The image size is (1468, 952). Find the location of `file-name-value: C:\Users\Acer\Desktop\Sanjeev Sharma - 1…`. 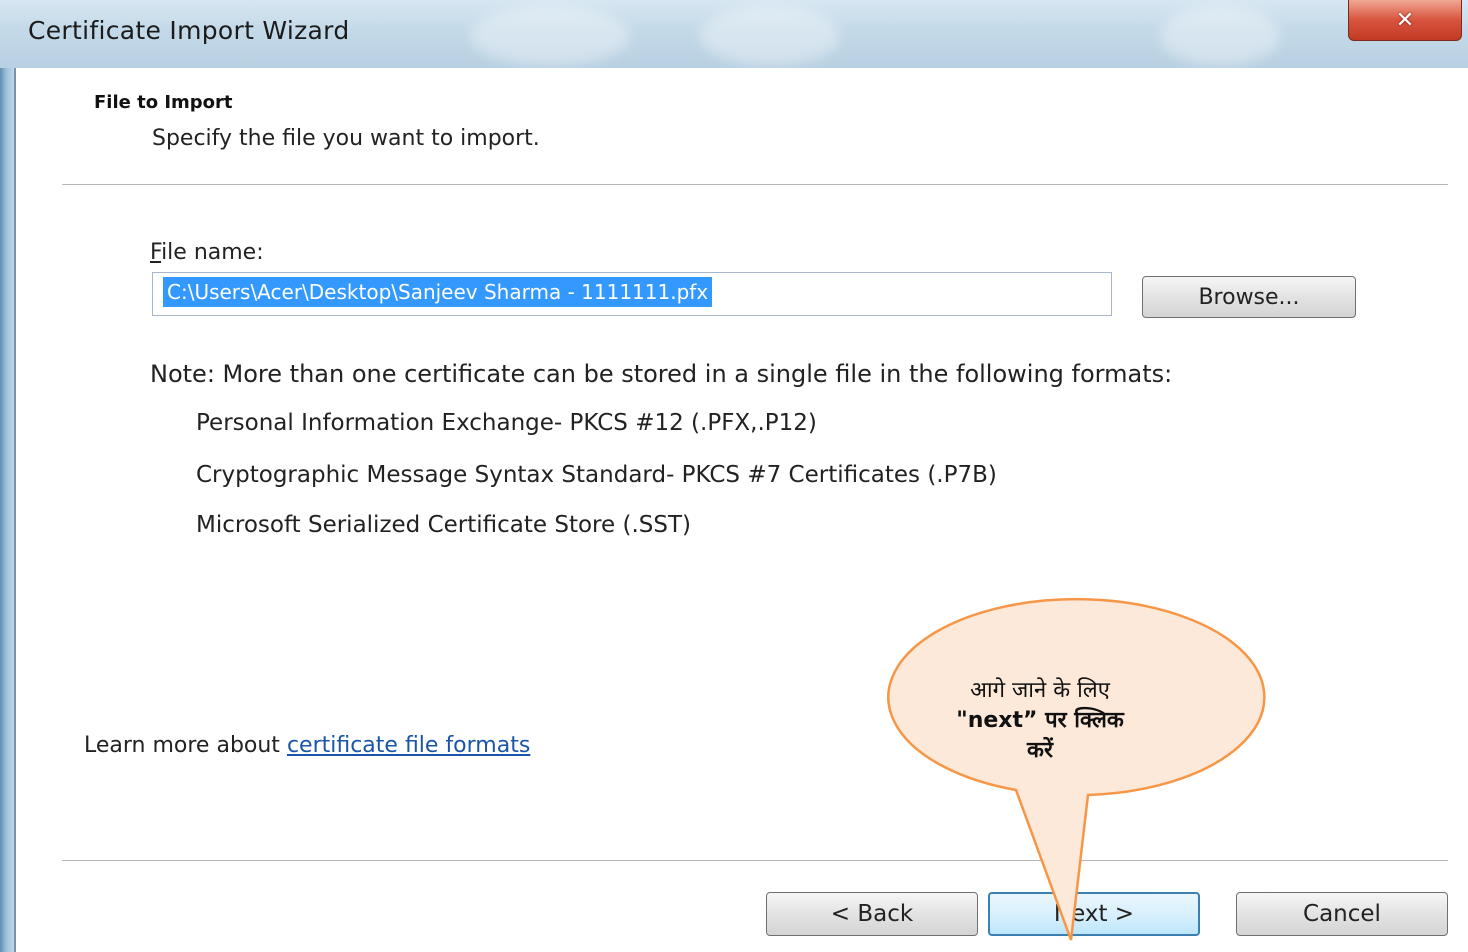

file-name-value: C:\Users\Acer\Desktop\Sanjeev Sharma - 1… is located at coordinates (438, 292).